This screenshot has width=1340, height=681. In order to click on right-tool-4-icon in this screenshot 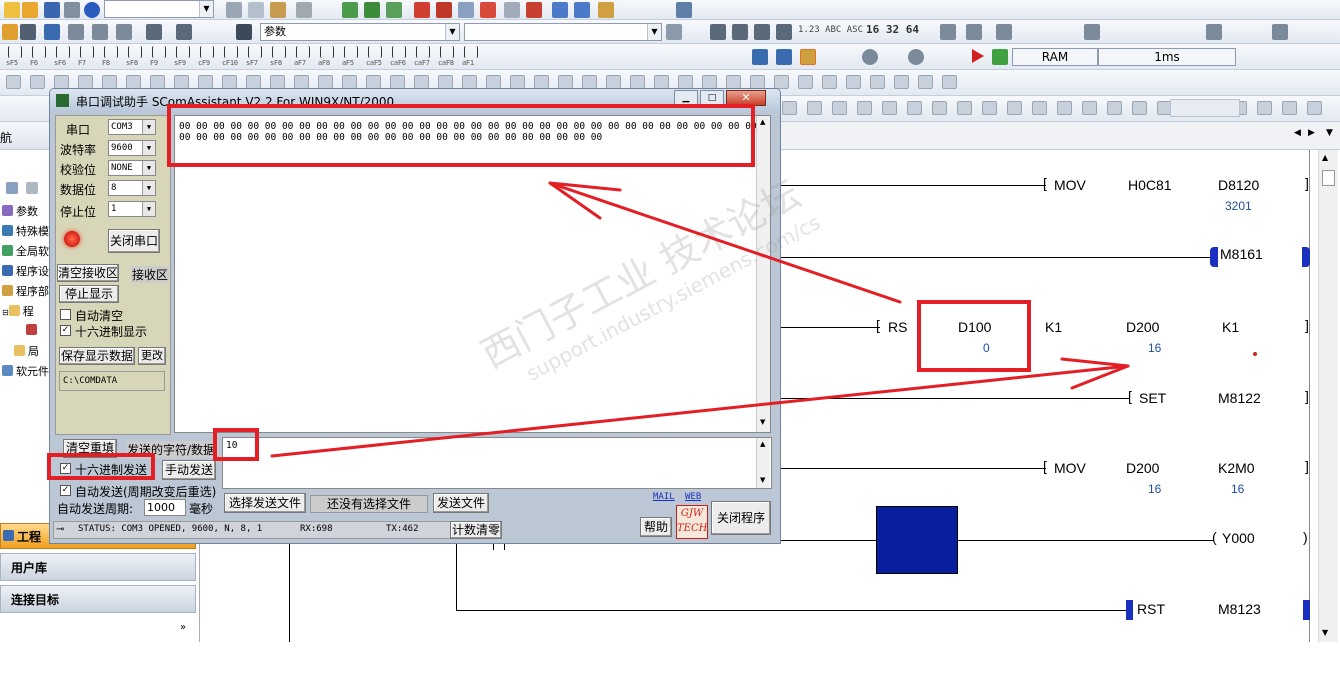, I will do `click(1092, 32)`.